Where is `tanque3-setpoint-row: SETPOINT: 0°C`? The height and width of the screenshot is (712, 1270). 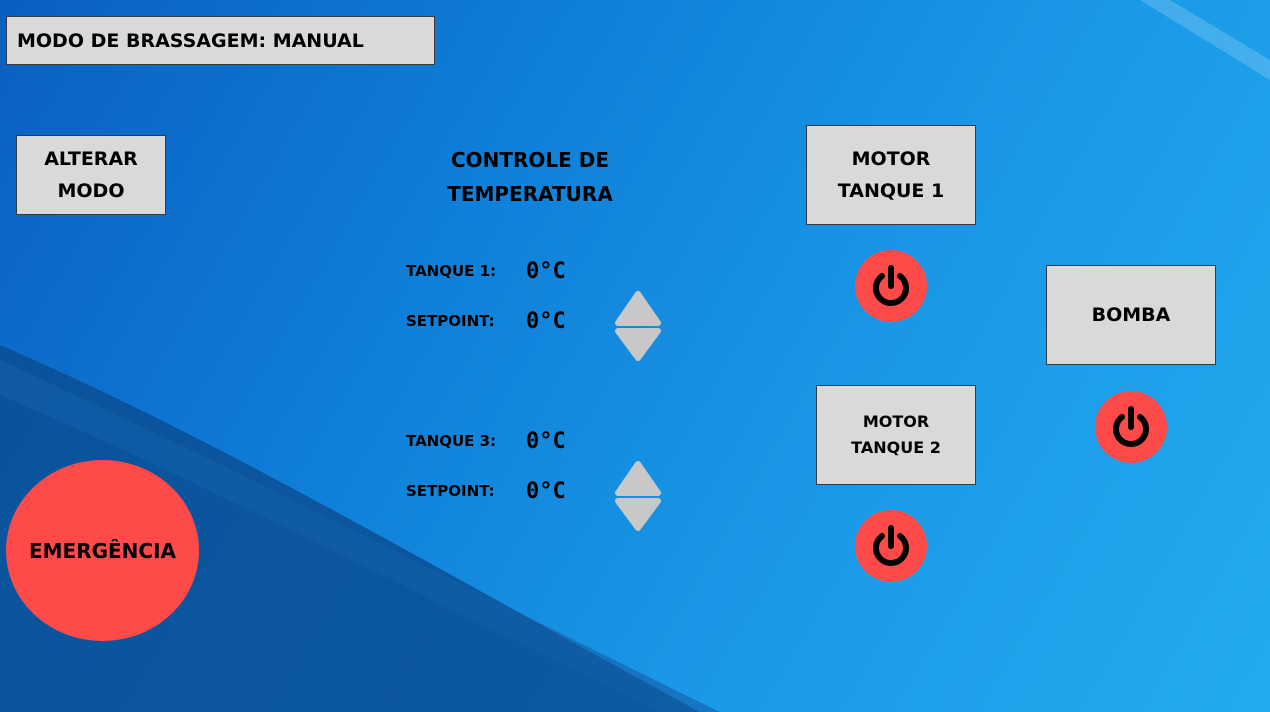 tanque3-setpoint-row: SETPOINT: 0°C is located at coordinates (486, 491).